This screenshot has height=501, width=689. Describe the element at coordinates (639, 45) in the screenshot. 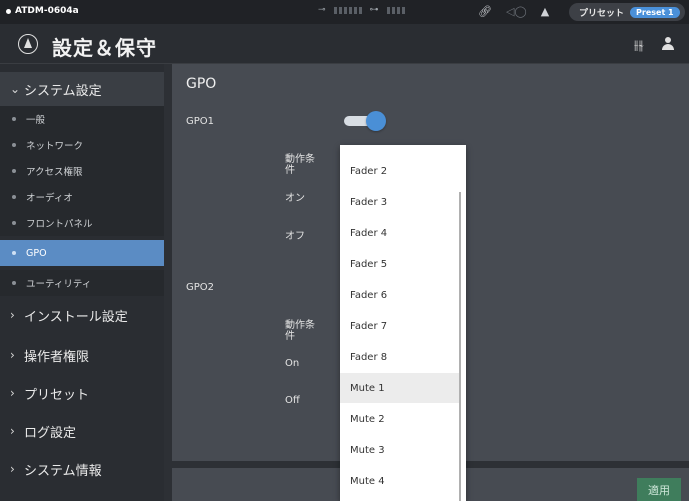

I see `mixer-icon: ⫲⫳` at that location.